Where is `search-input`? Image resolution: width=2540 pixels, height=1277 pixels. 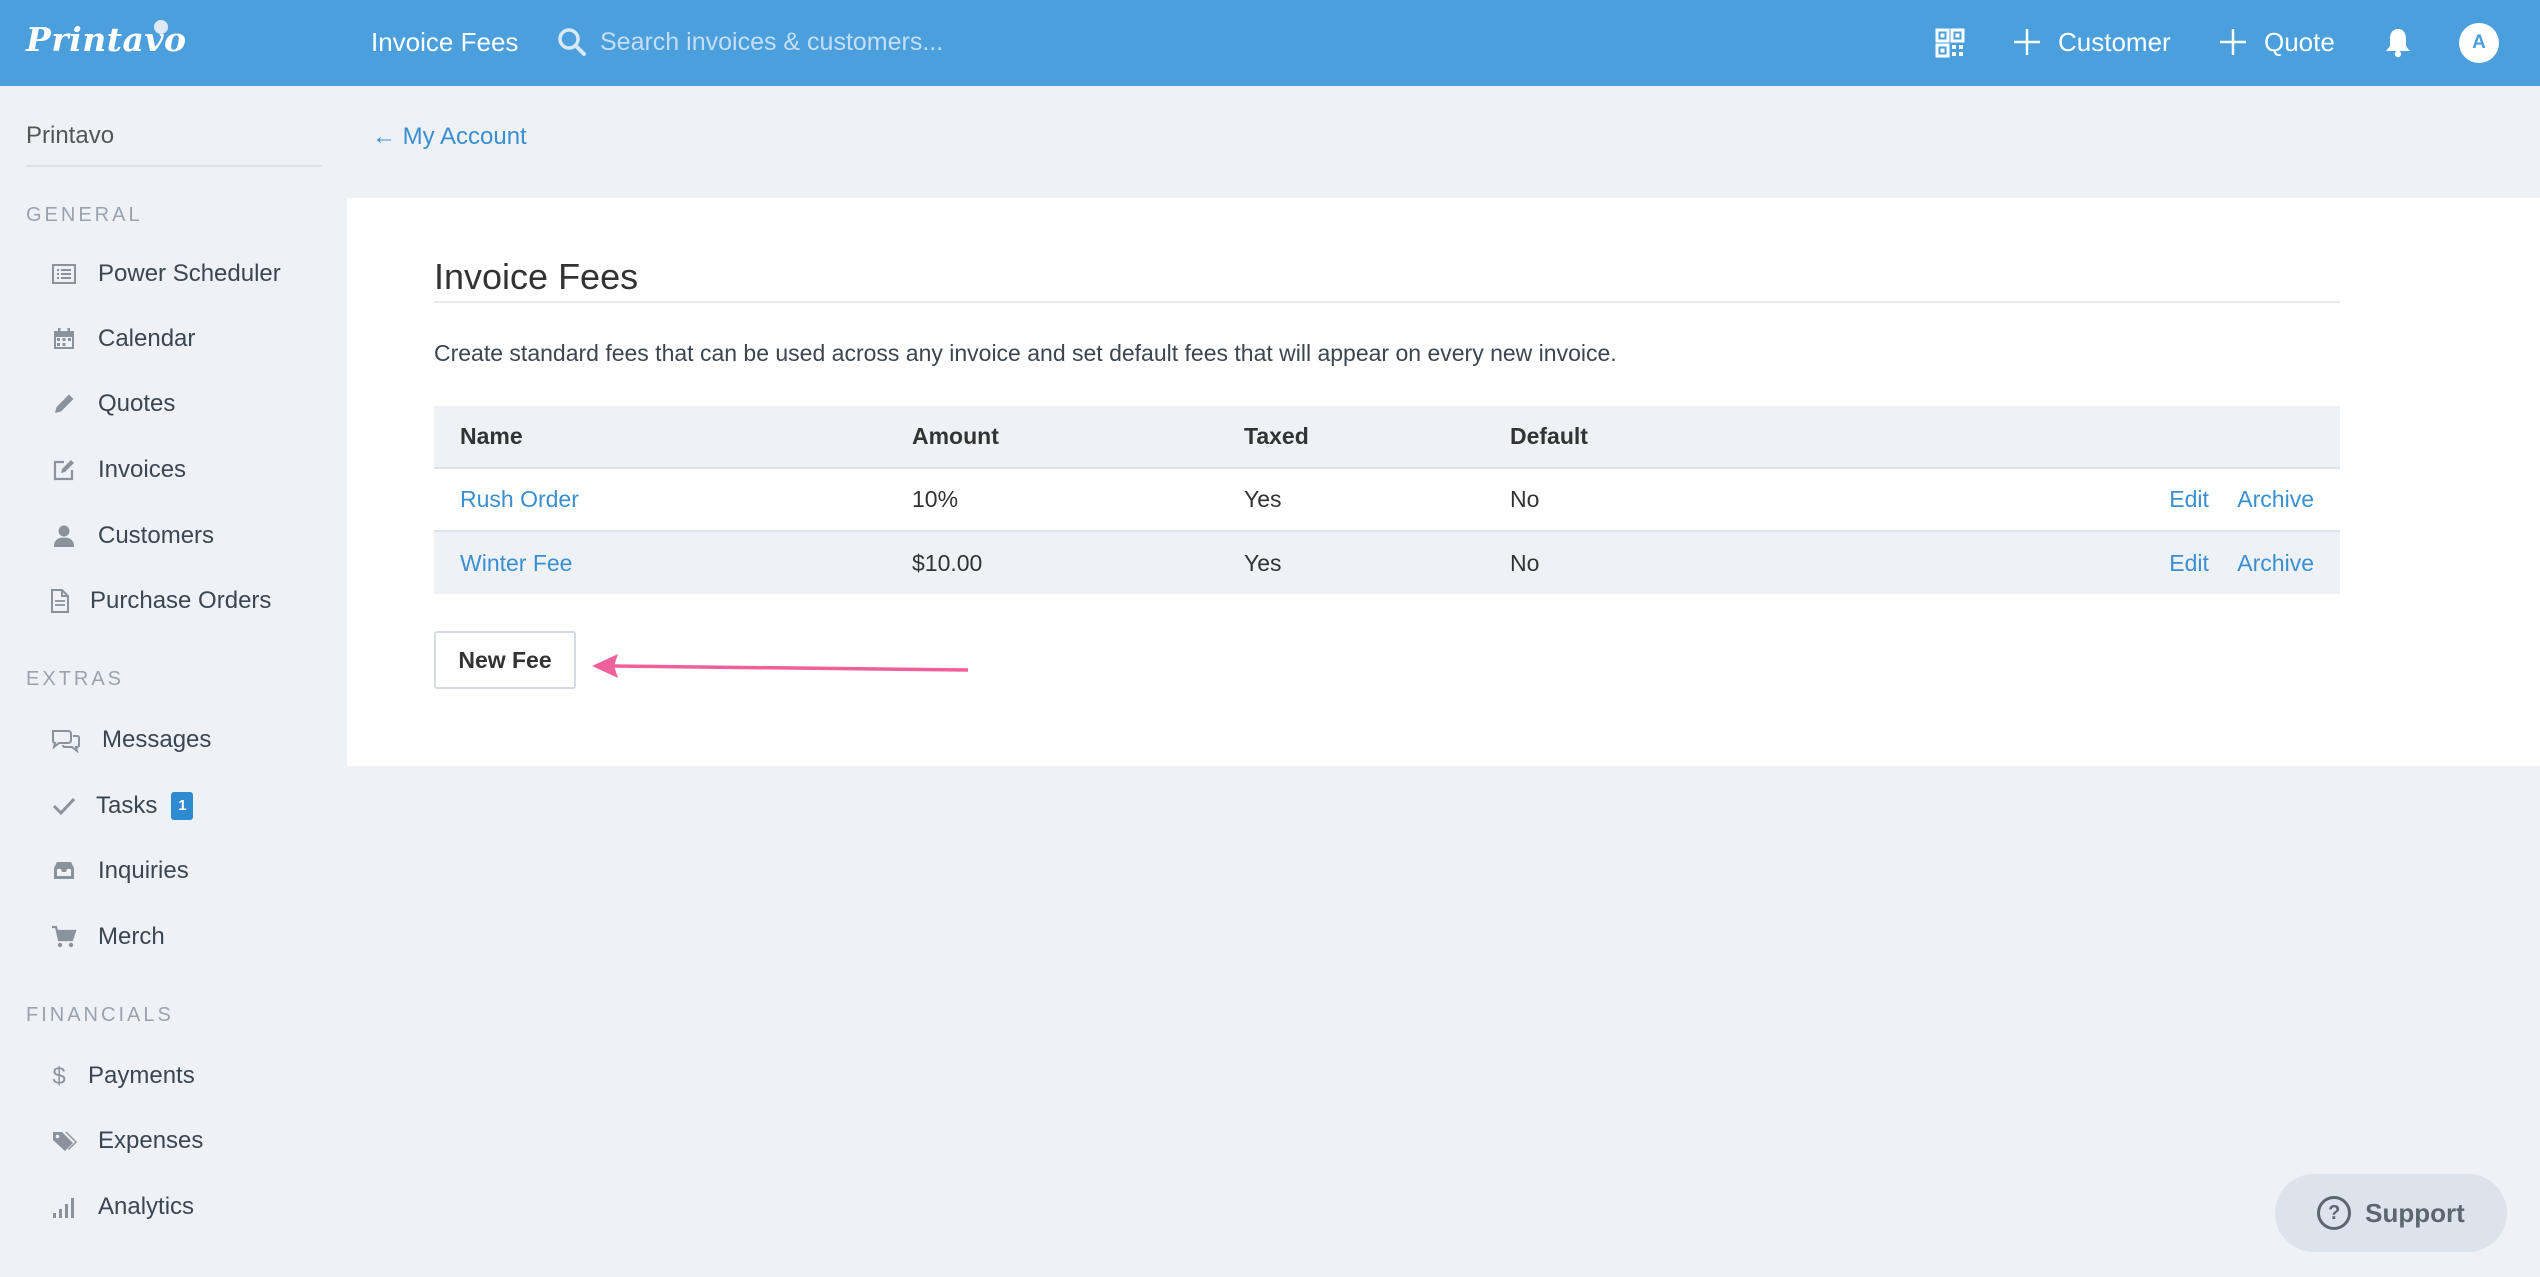 search-input is located at coordinates (950, 42).